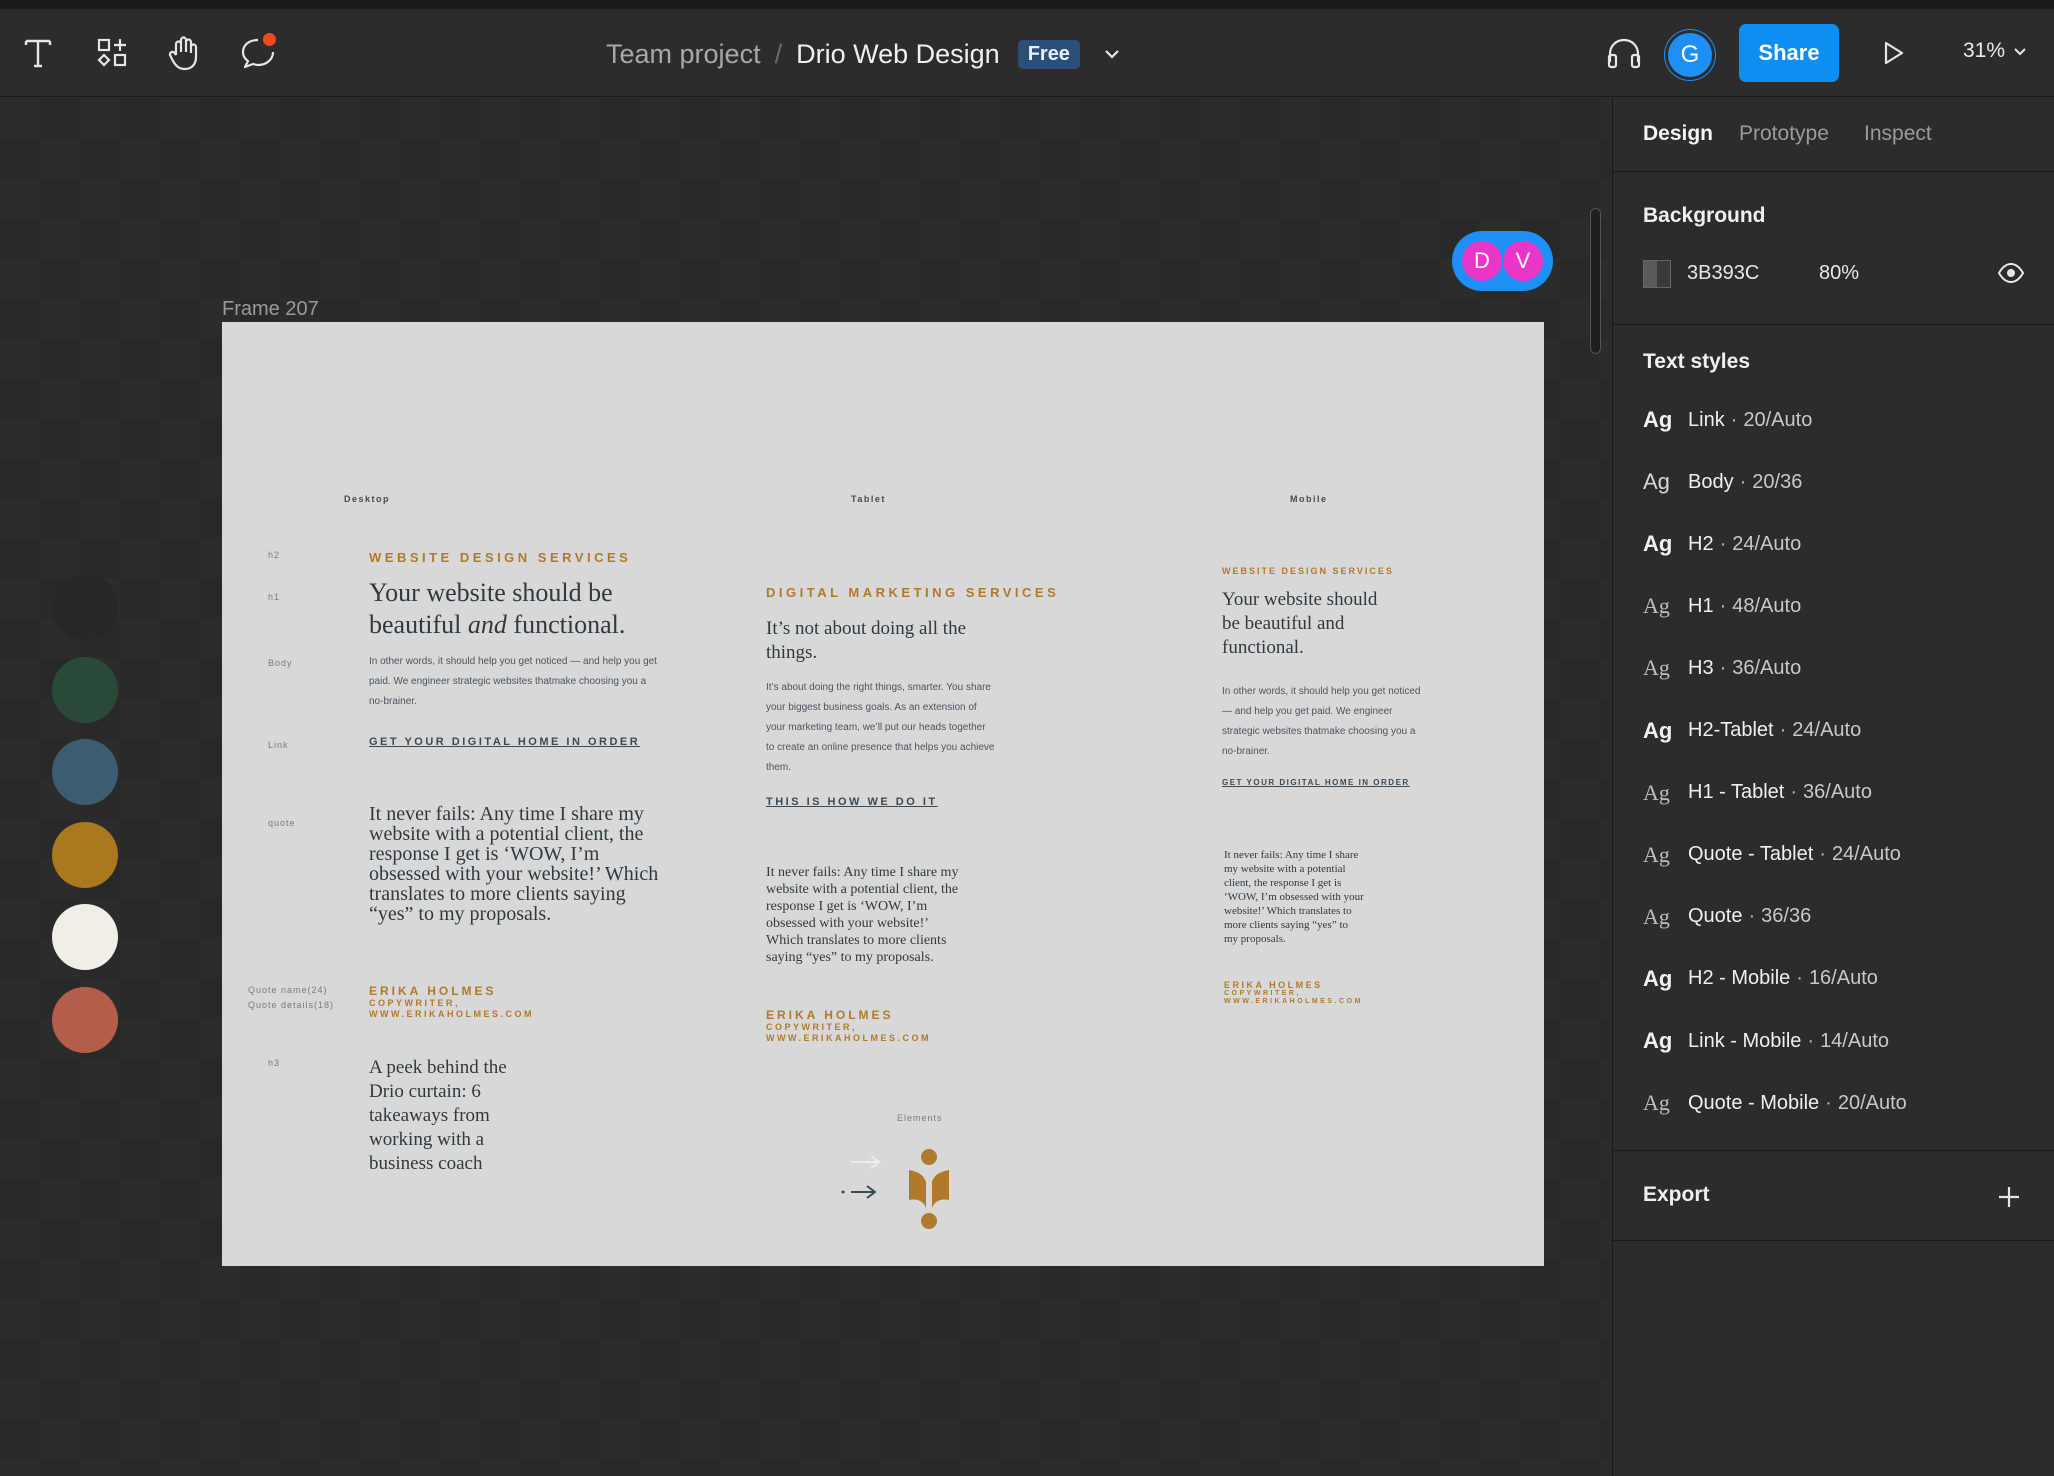 The width and height of the screenshot is (2054, 1476). Describe the element at coordinates (2009, 1197) in the screenshot. I see `plus-icon` at that location.